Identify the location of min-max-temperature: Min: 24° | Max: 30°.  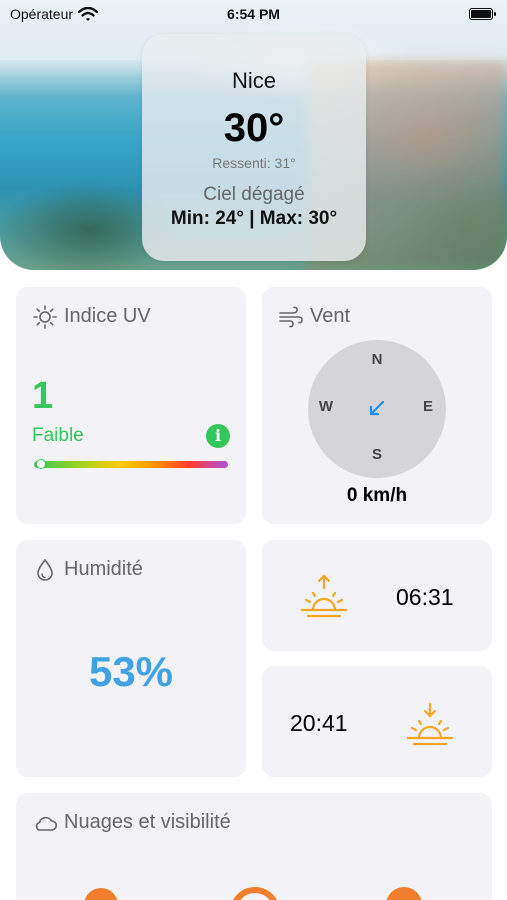
(254, 218).